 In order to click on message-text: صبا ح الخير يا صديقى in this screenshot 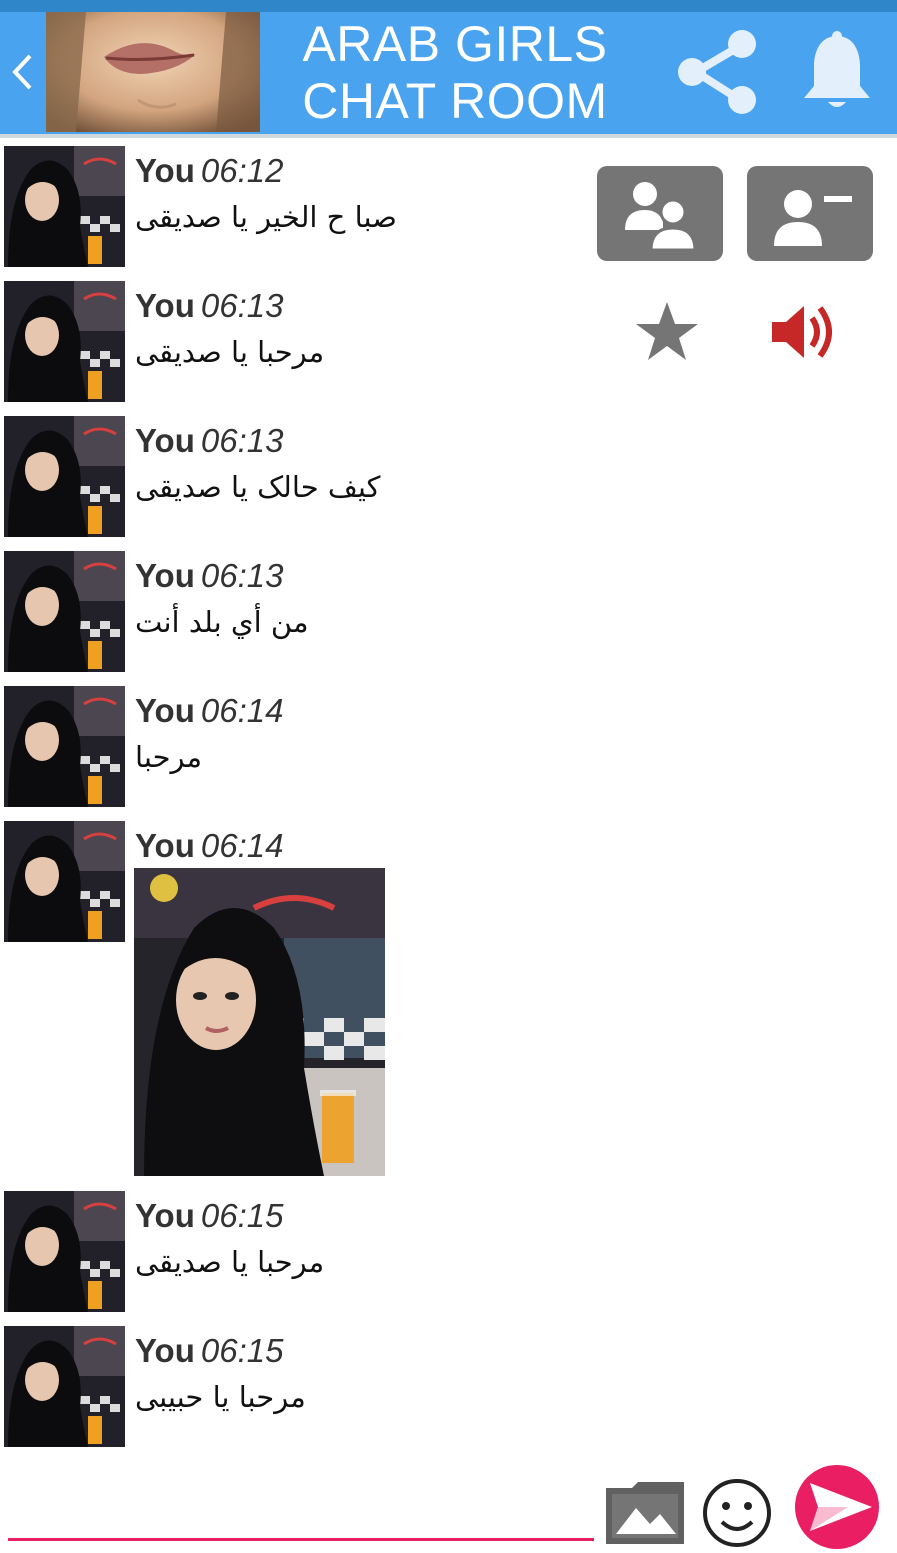, I will do `click(266, 217)`.